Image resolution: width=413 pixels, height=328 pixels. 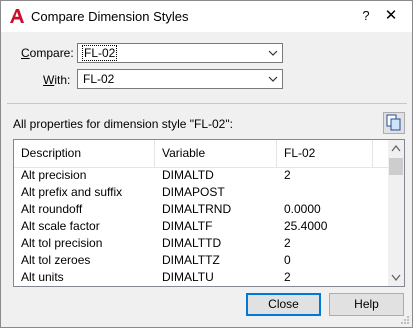 I want to click on row-variable: DIMAPOST, so click(x=193, y=192).